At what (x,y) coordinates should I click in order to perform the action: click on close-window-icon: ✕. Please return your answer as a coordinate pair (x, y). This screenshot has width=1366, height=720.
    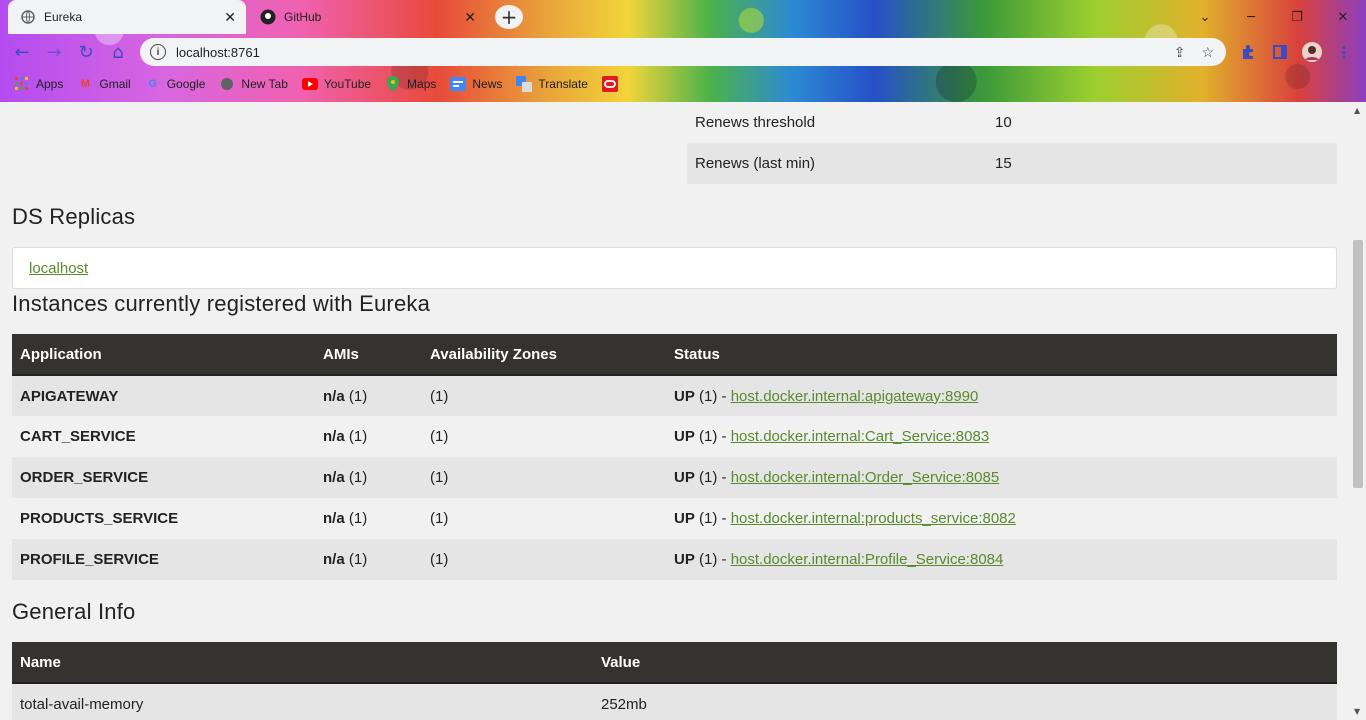
    Looking at the image, I should click on (1343, 17).